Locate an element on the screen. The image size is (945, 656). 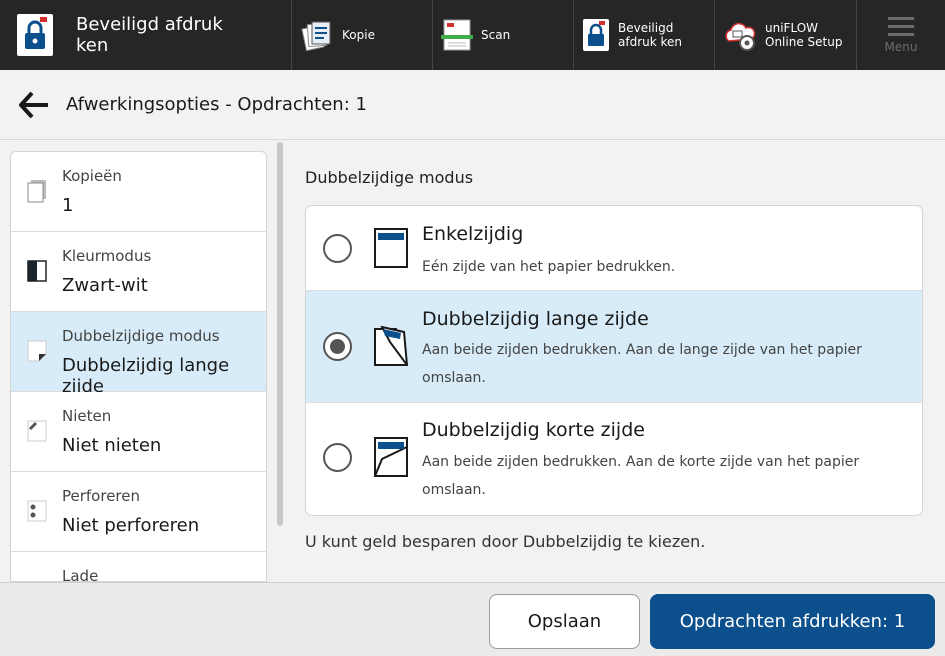
color-mode-icon is located at coordinates (37, 271).